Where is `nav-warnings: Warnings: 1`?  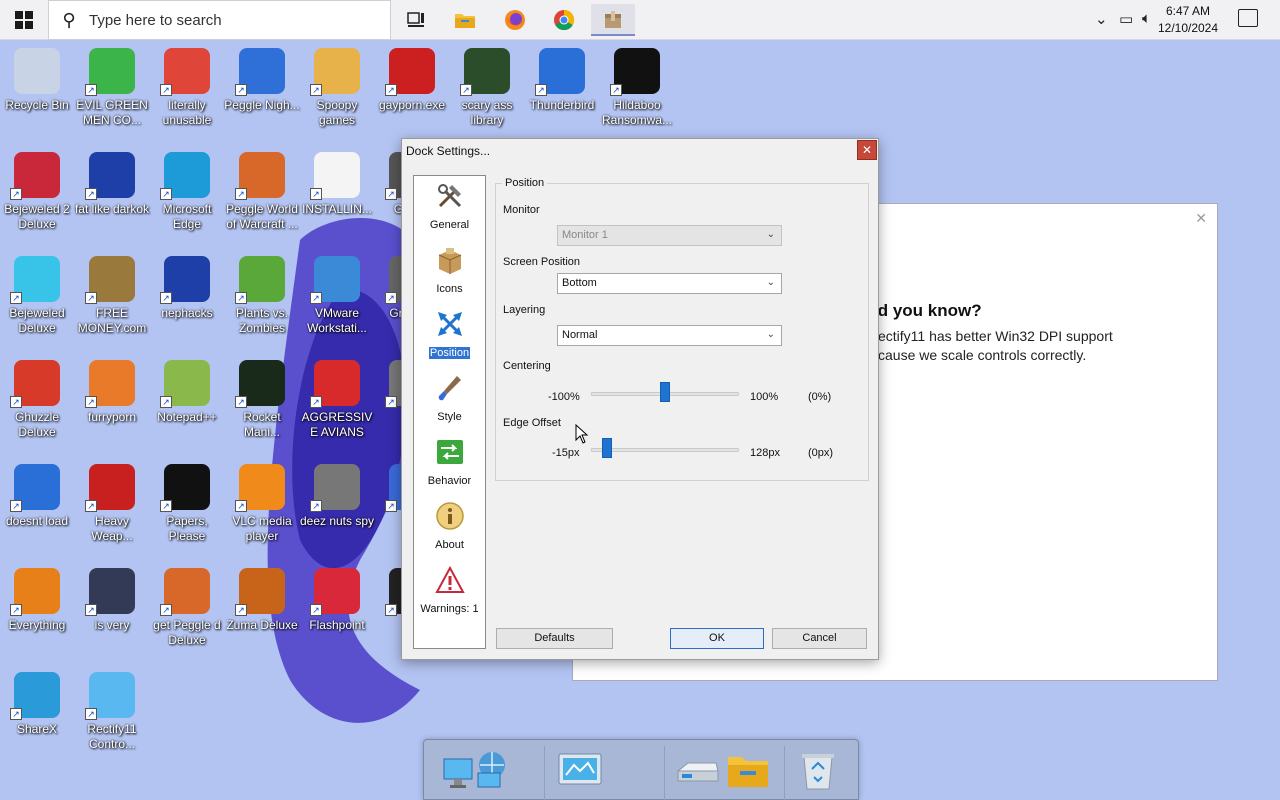 nav-warnings: Warnings: 1 is located at coordinates (449, 590).